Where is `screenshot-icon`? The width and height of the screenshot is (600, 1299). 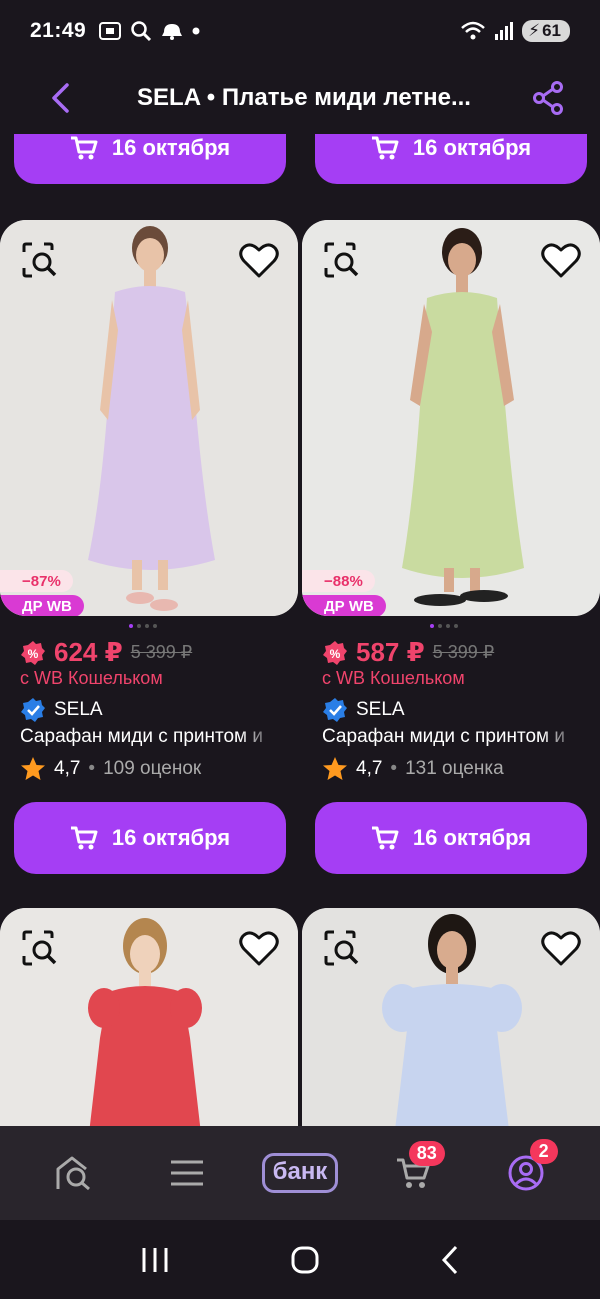
screenshot-icon is located at coordinates (110, 31).